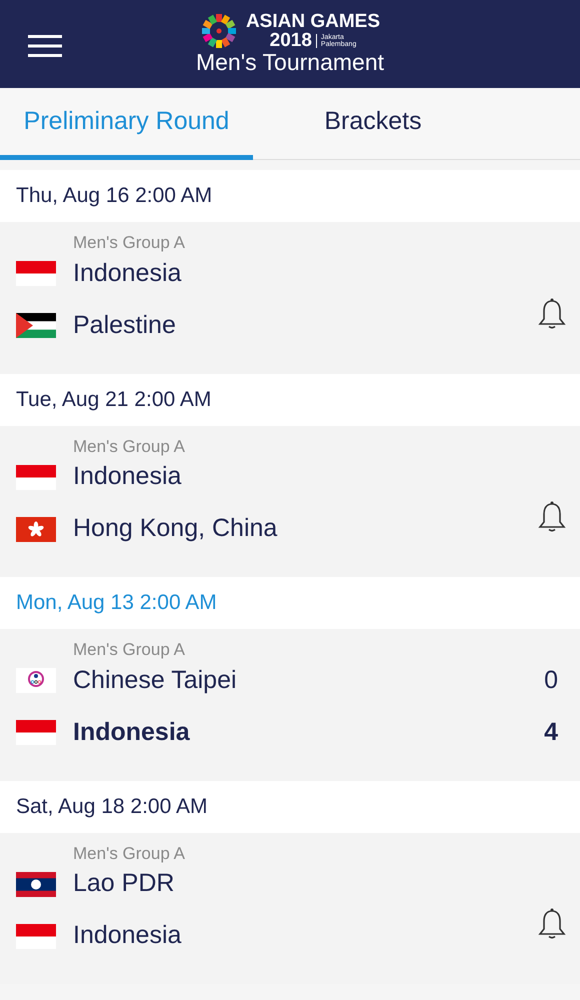 The image size is (580, 1000). Describe the element at coordinates (290, 400) in the screenshot. I see `match-date: Tue, Aug 21 2:00 AM` at that location.